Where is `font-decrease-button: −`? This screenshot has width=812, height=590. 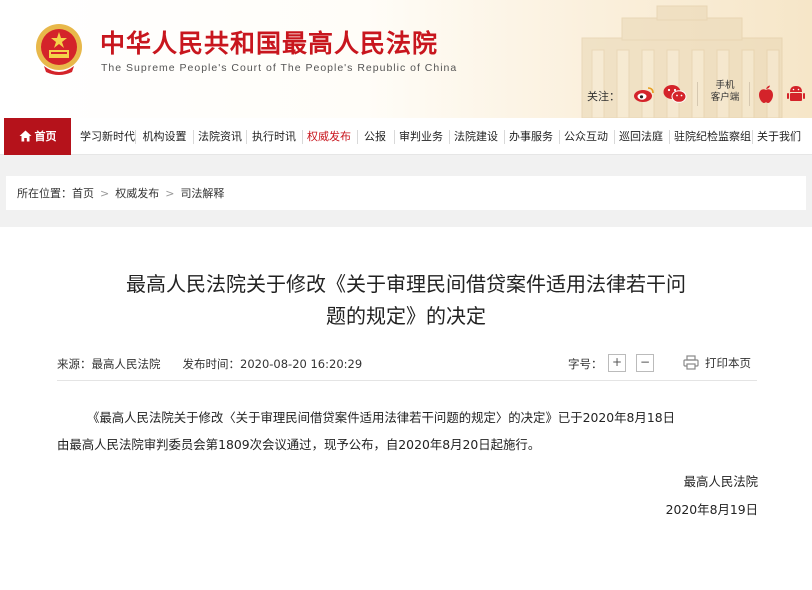 font-decrease-button: − is located at coordinates (645, 363).